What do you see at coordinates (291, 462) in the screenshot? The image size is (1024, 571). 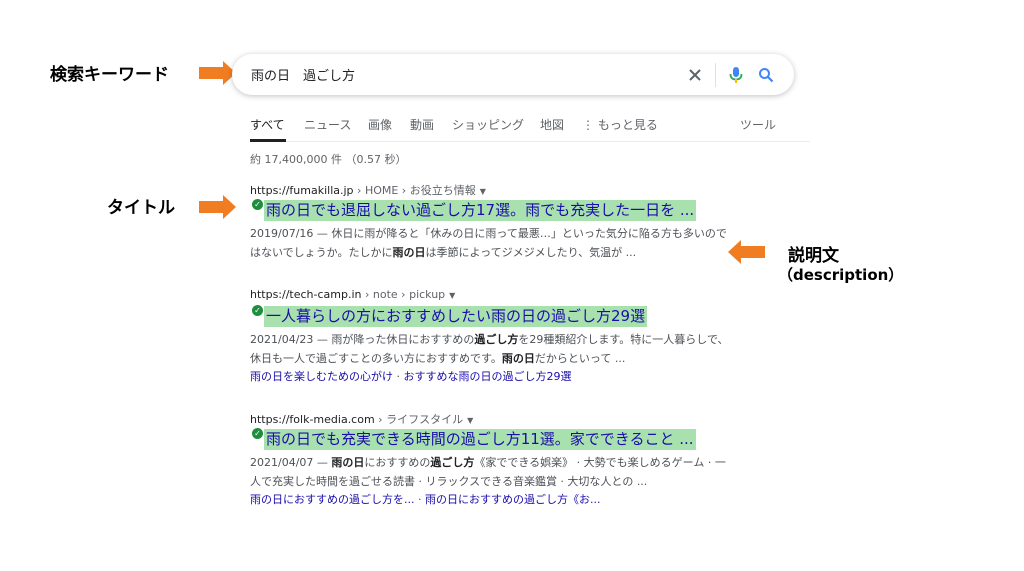 I see `snippet-text: 2021/04/07 —` at bounding box center [291, 462].